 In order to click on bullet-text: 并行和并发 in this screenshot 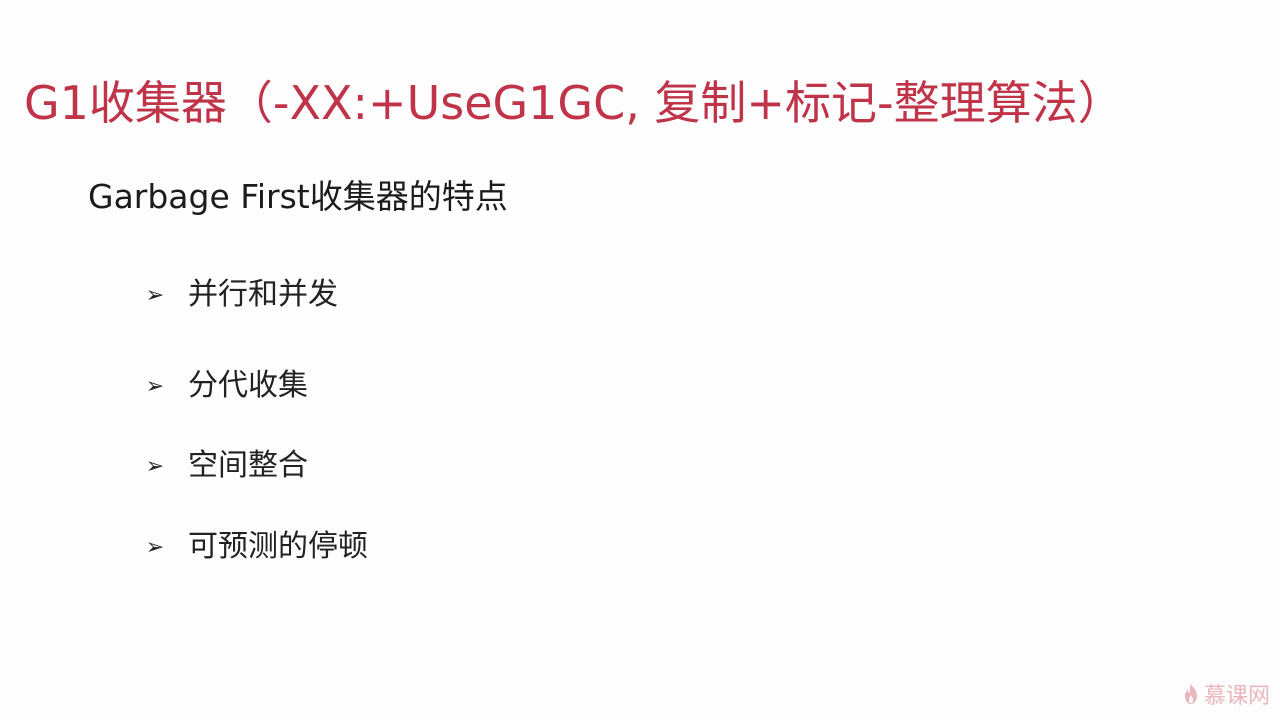, I will do `click(263, 294)`.